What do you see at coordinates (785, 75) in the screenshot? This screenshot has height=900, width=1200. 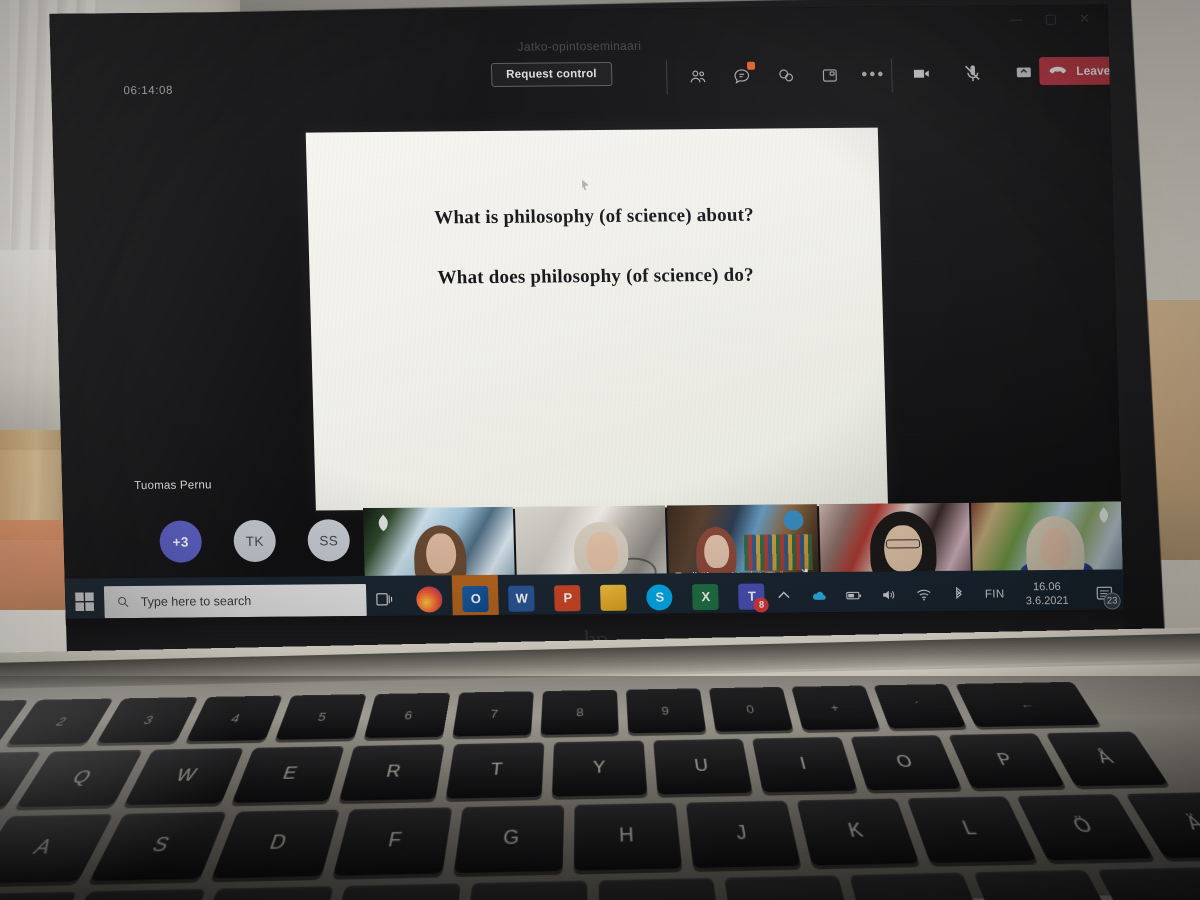 I see `reactions-icon` at bounding box center [785, 75].